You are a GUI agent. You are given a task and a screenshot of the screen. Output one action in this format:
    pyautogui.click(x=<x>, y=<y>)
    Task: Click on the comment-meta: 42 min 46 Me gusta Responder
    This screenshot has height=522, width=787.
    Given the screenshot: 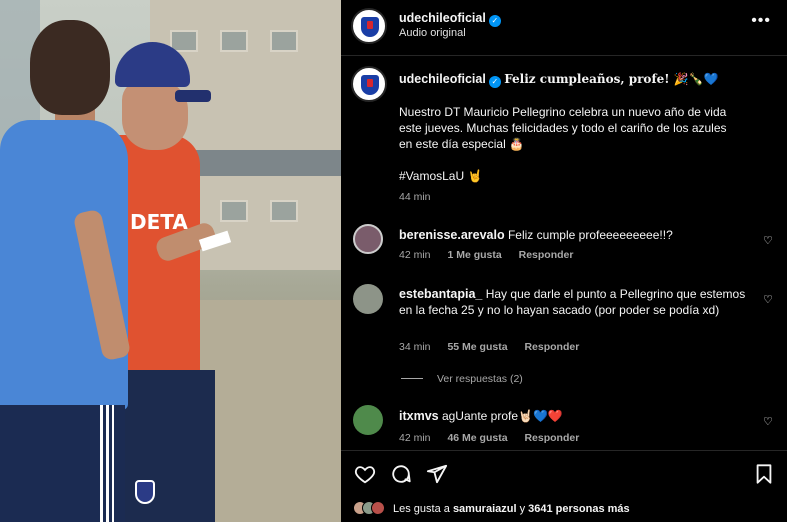 What is the action you would take?
    pyautogui.click(x=496, y=438)
    